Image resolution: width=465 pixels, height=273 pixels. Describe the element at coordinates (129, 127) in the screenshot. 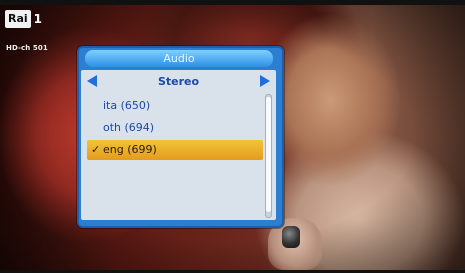

I see `audio-track-label: oth (694)` at that location.